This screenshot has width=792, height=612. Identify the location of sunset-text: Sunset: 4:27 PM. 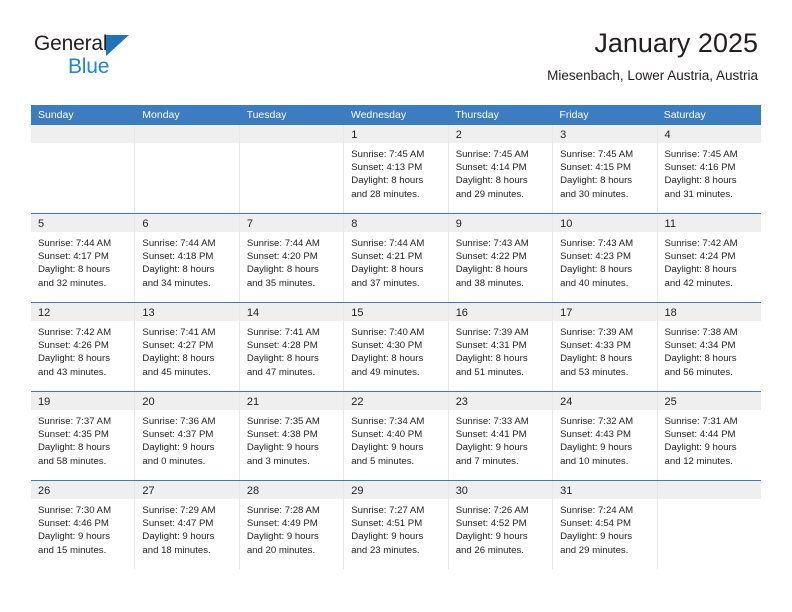
(178, 346).